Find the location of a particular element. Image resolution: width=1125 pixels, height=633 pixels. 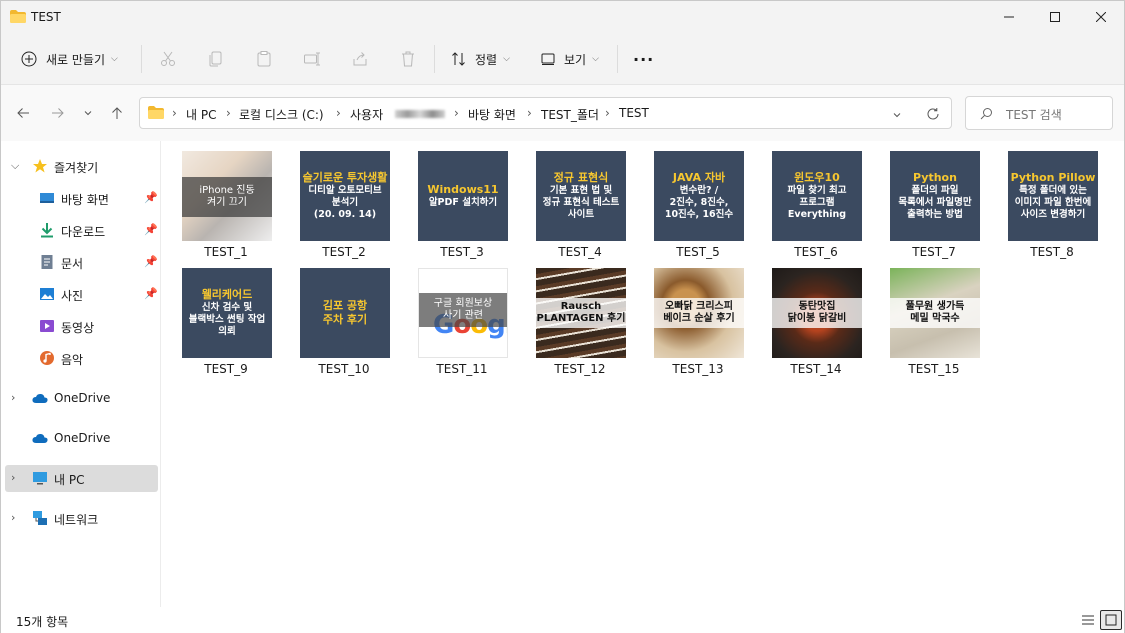

file-item: Google 구글 회원보상사기 관련 TEST_11 is located at coordinates (462, 317).